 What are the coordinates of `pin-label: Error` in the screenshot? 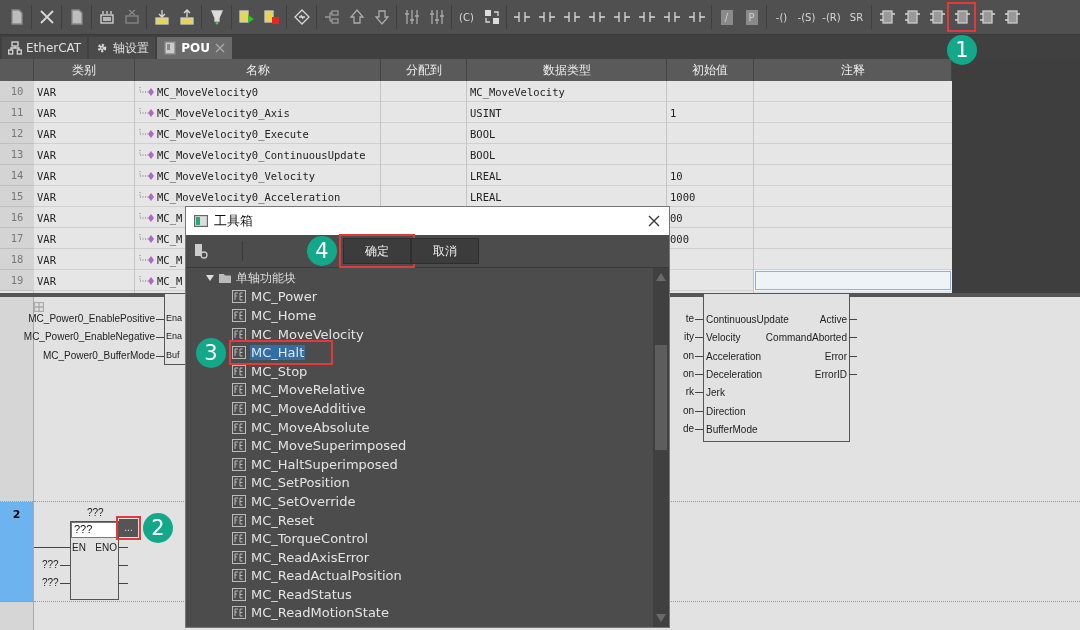 It's located at (835, 356).